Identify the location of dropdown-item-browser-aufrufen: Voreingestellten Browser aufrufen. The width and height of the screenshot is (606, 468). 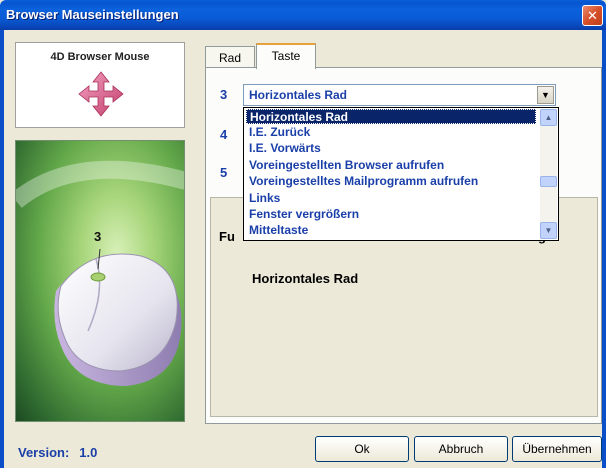
(391, 165).